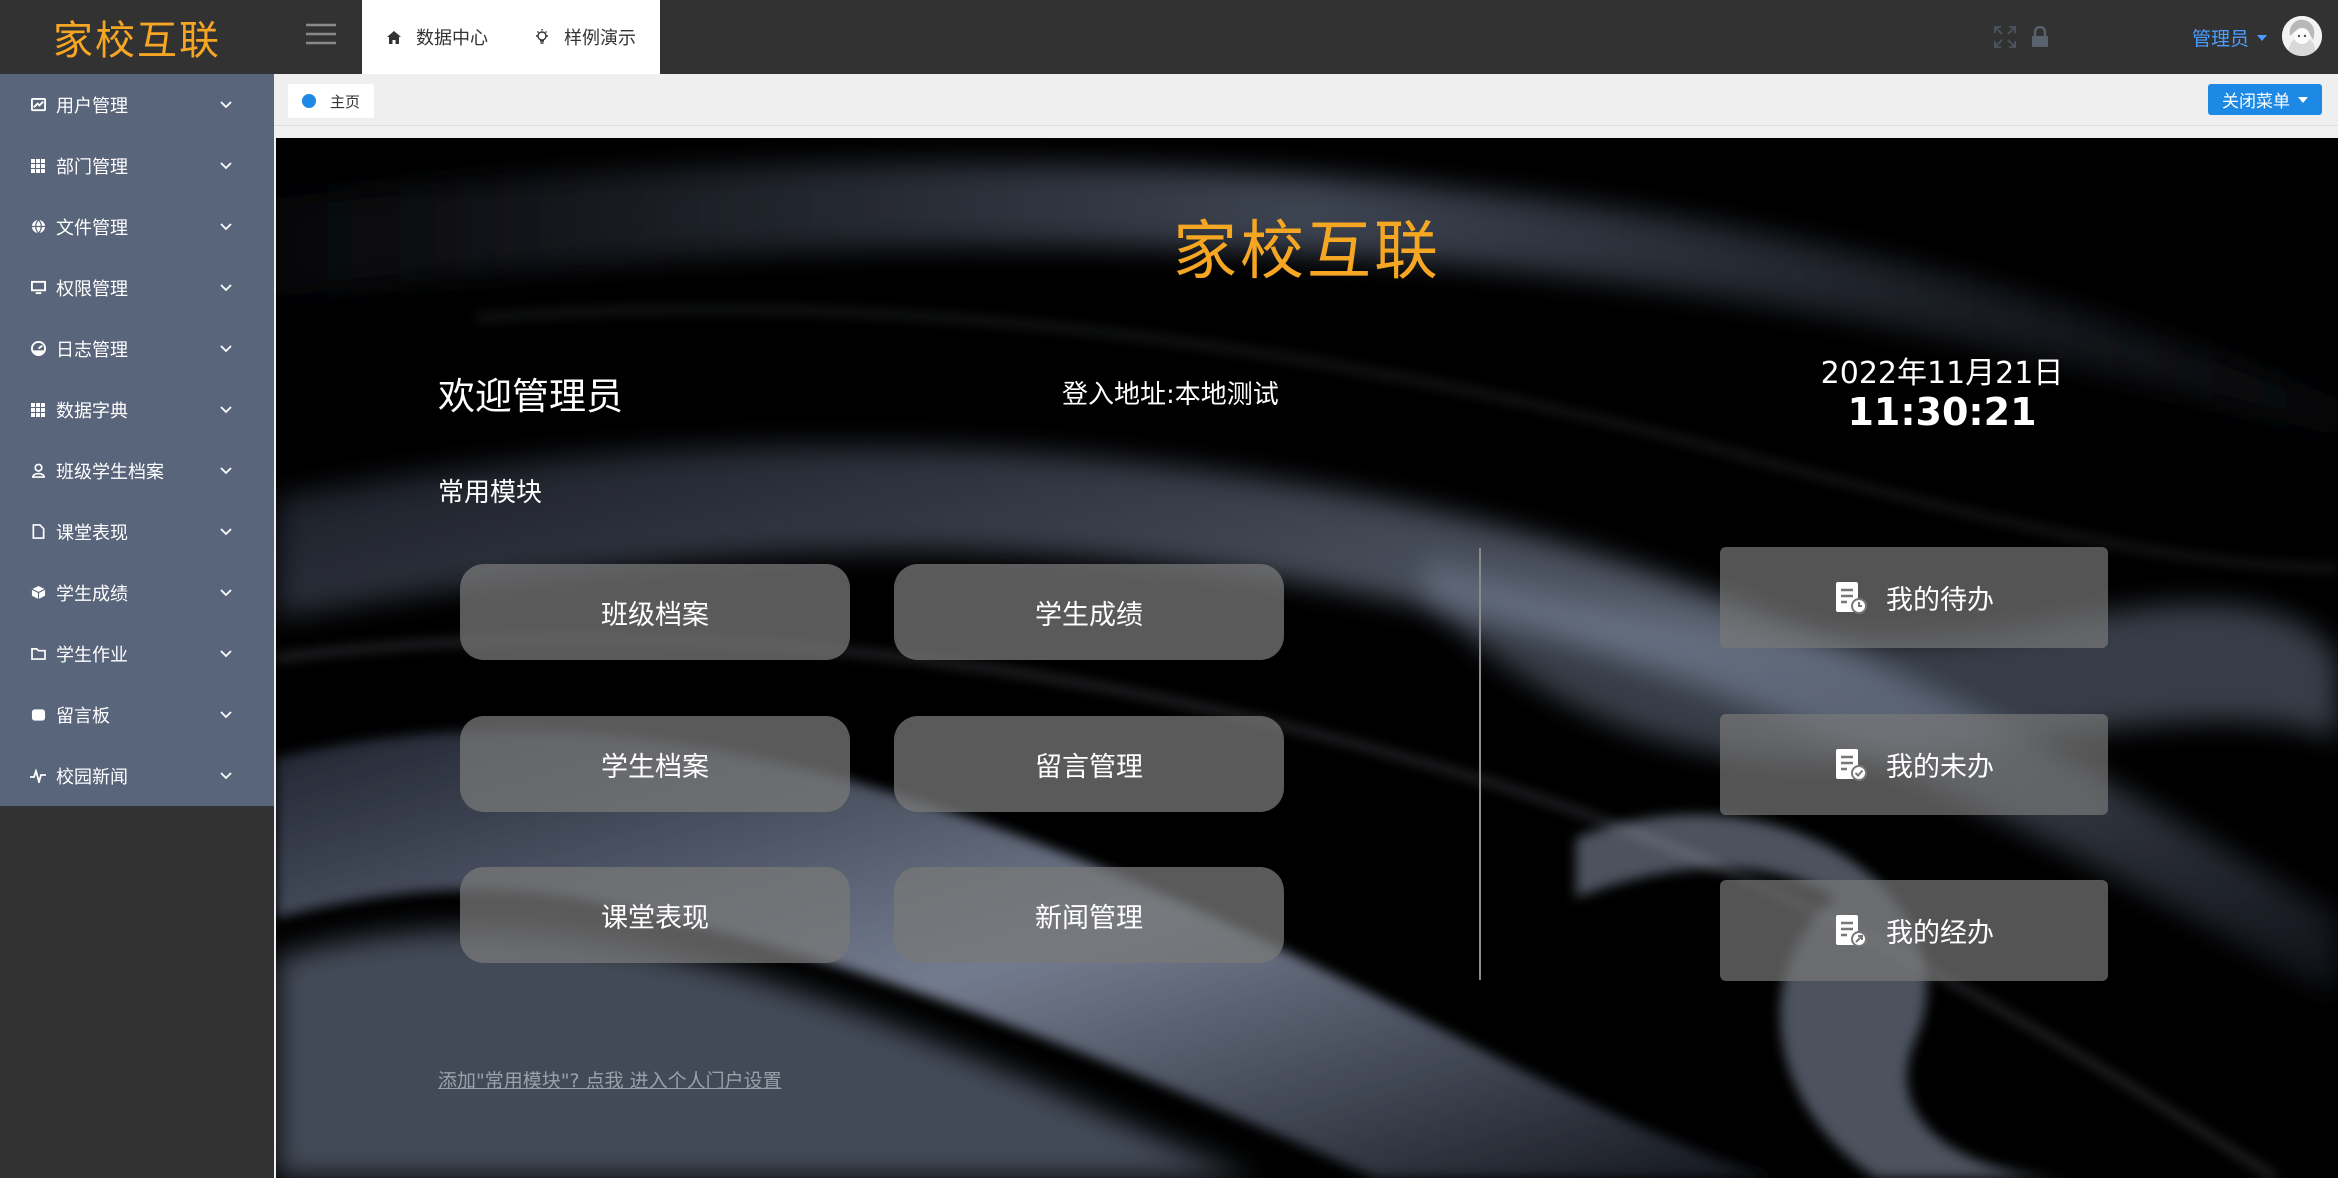 This screenshot has height=1178, width=2338. I want to click on sidebar-item-label: 部门管理, so click(92, 167).